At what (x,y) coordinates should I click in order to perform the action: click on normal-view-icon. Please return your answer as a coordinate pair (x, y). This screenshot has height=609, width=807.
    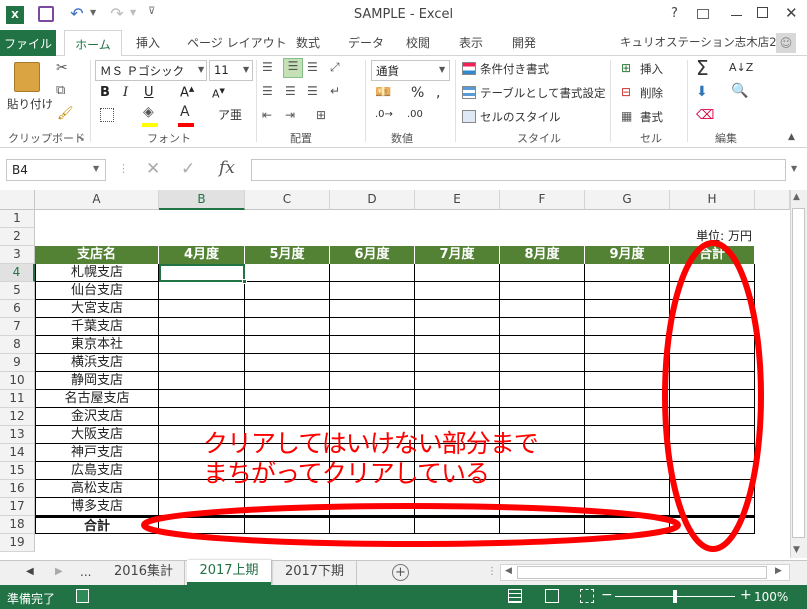
    Looking at the image, I should click on (515, 596).